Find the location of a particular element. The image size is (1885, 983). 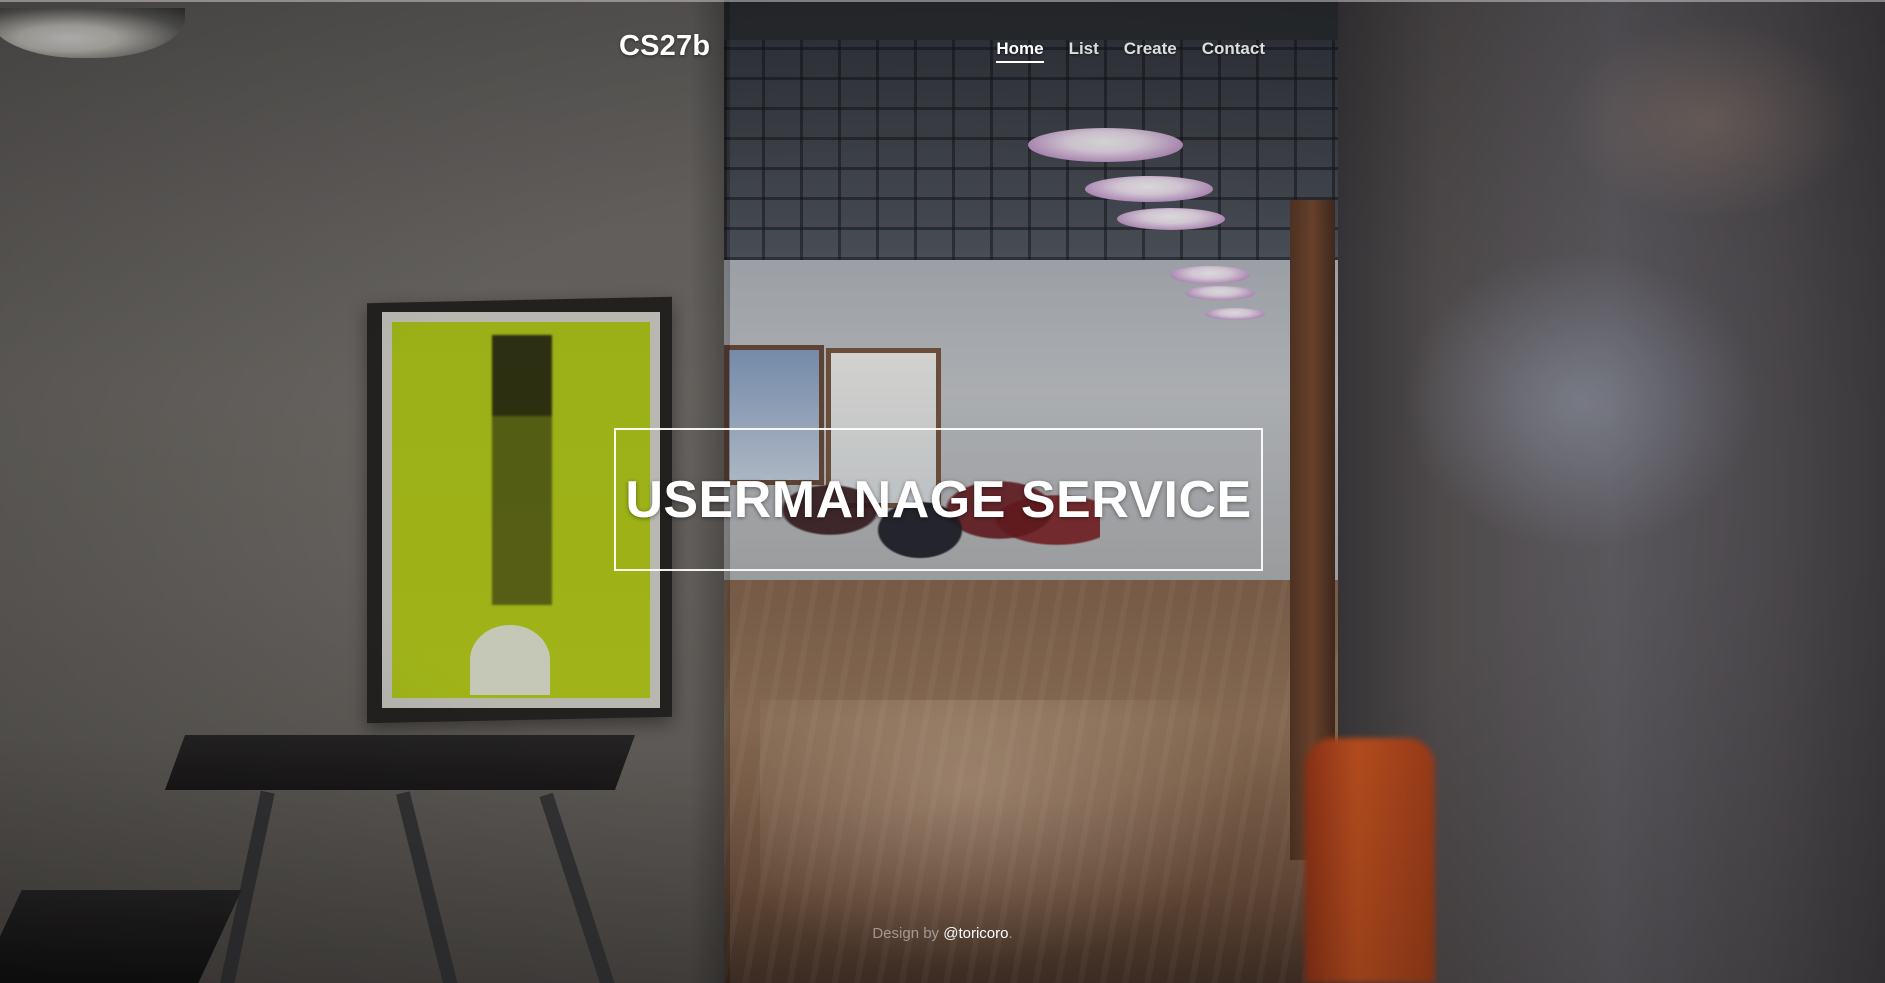

footer-prefix: Design by is located at coordinates (908, 933).